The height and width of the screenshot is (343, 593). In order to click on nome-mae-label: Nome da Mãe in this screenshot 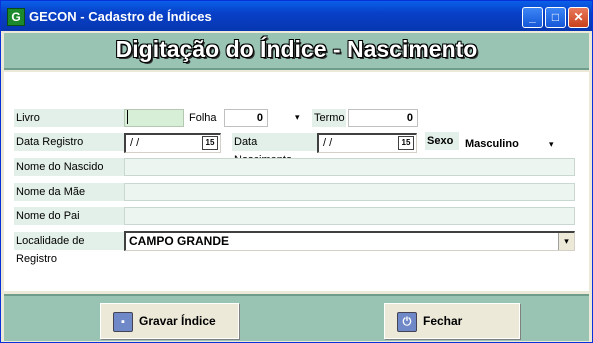, I will do `click(69, 192)`.